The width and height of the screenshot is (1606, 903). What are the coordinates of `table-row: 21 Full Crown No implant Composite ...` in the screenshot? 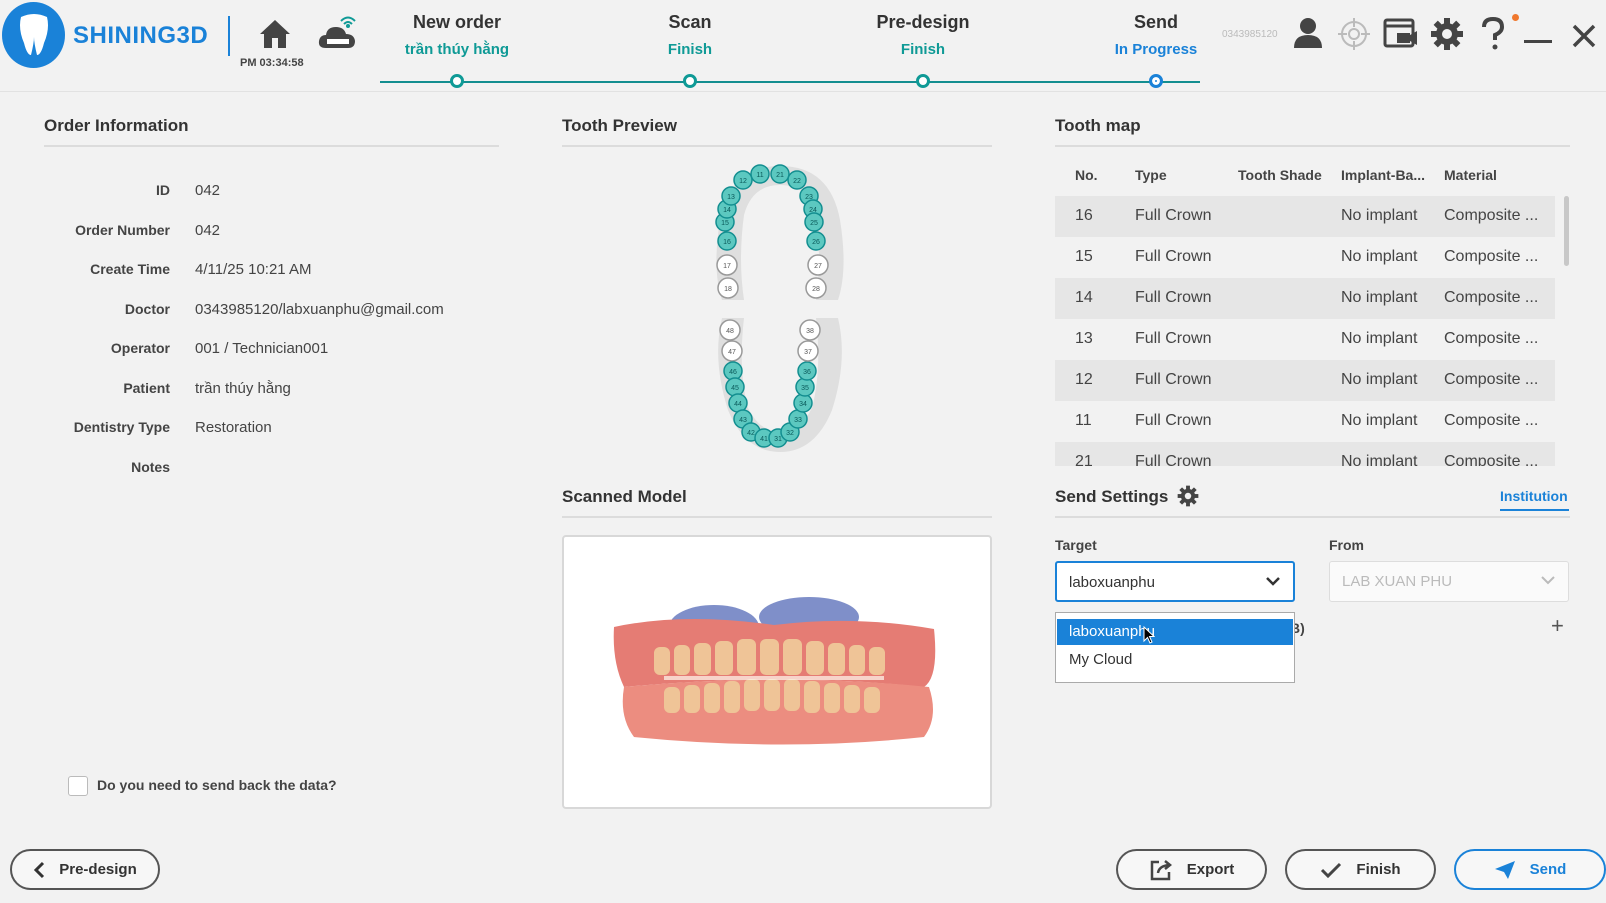 It's located at (1305, 454).